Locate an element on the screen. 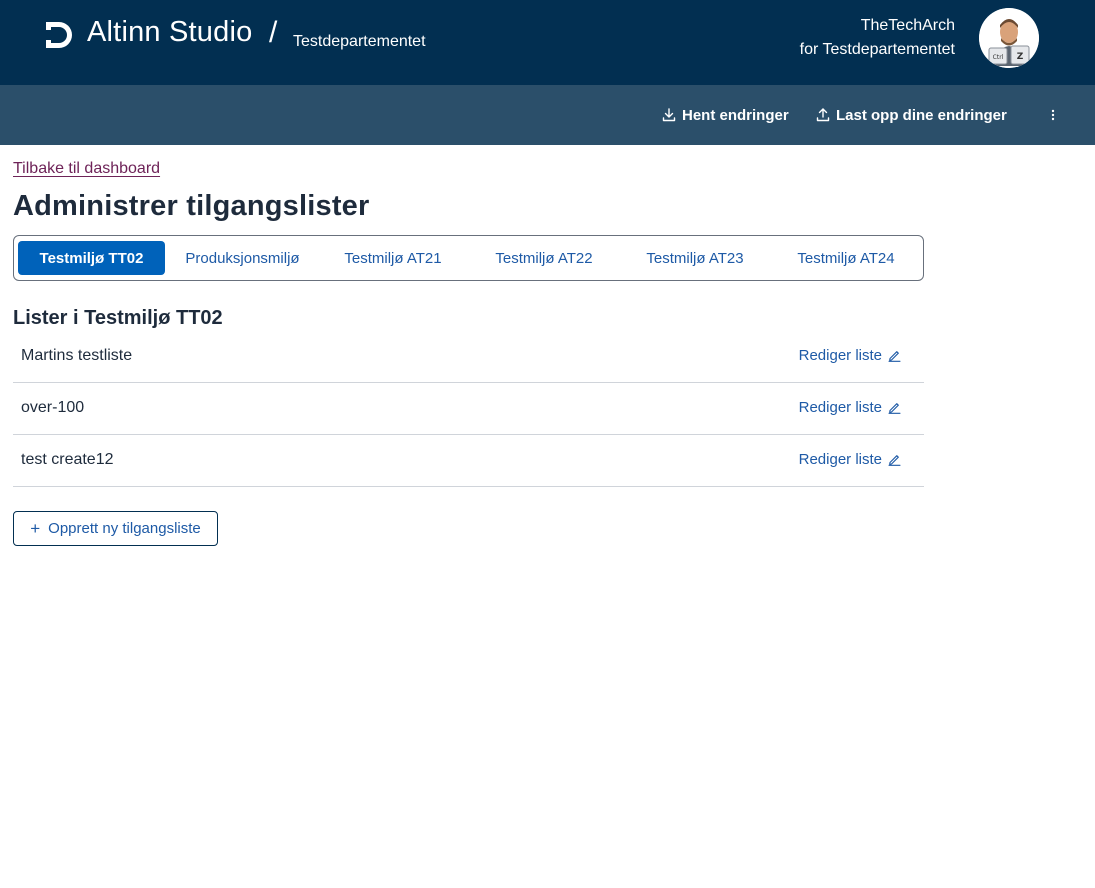  list-item-name: over-100 is located at coordinates (53, 407).